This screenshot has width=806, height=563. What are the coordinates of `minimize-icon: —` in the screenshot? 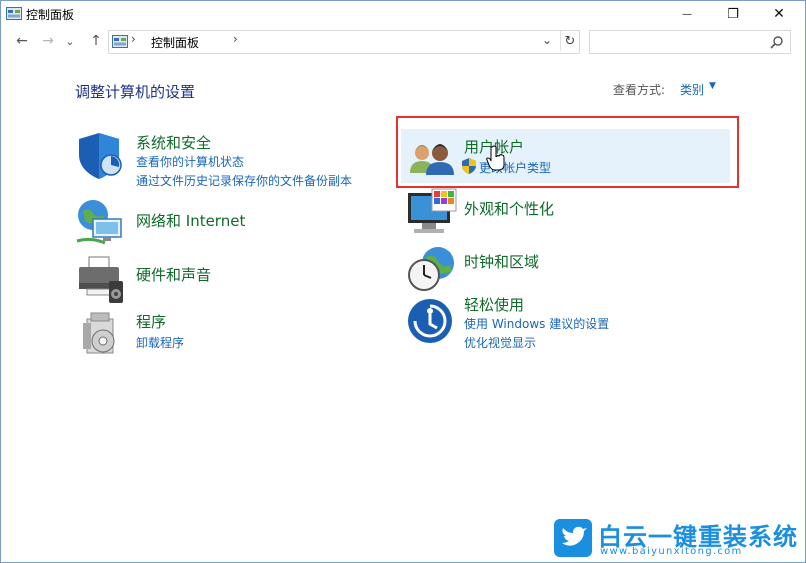 It's located at (687, 14).